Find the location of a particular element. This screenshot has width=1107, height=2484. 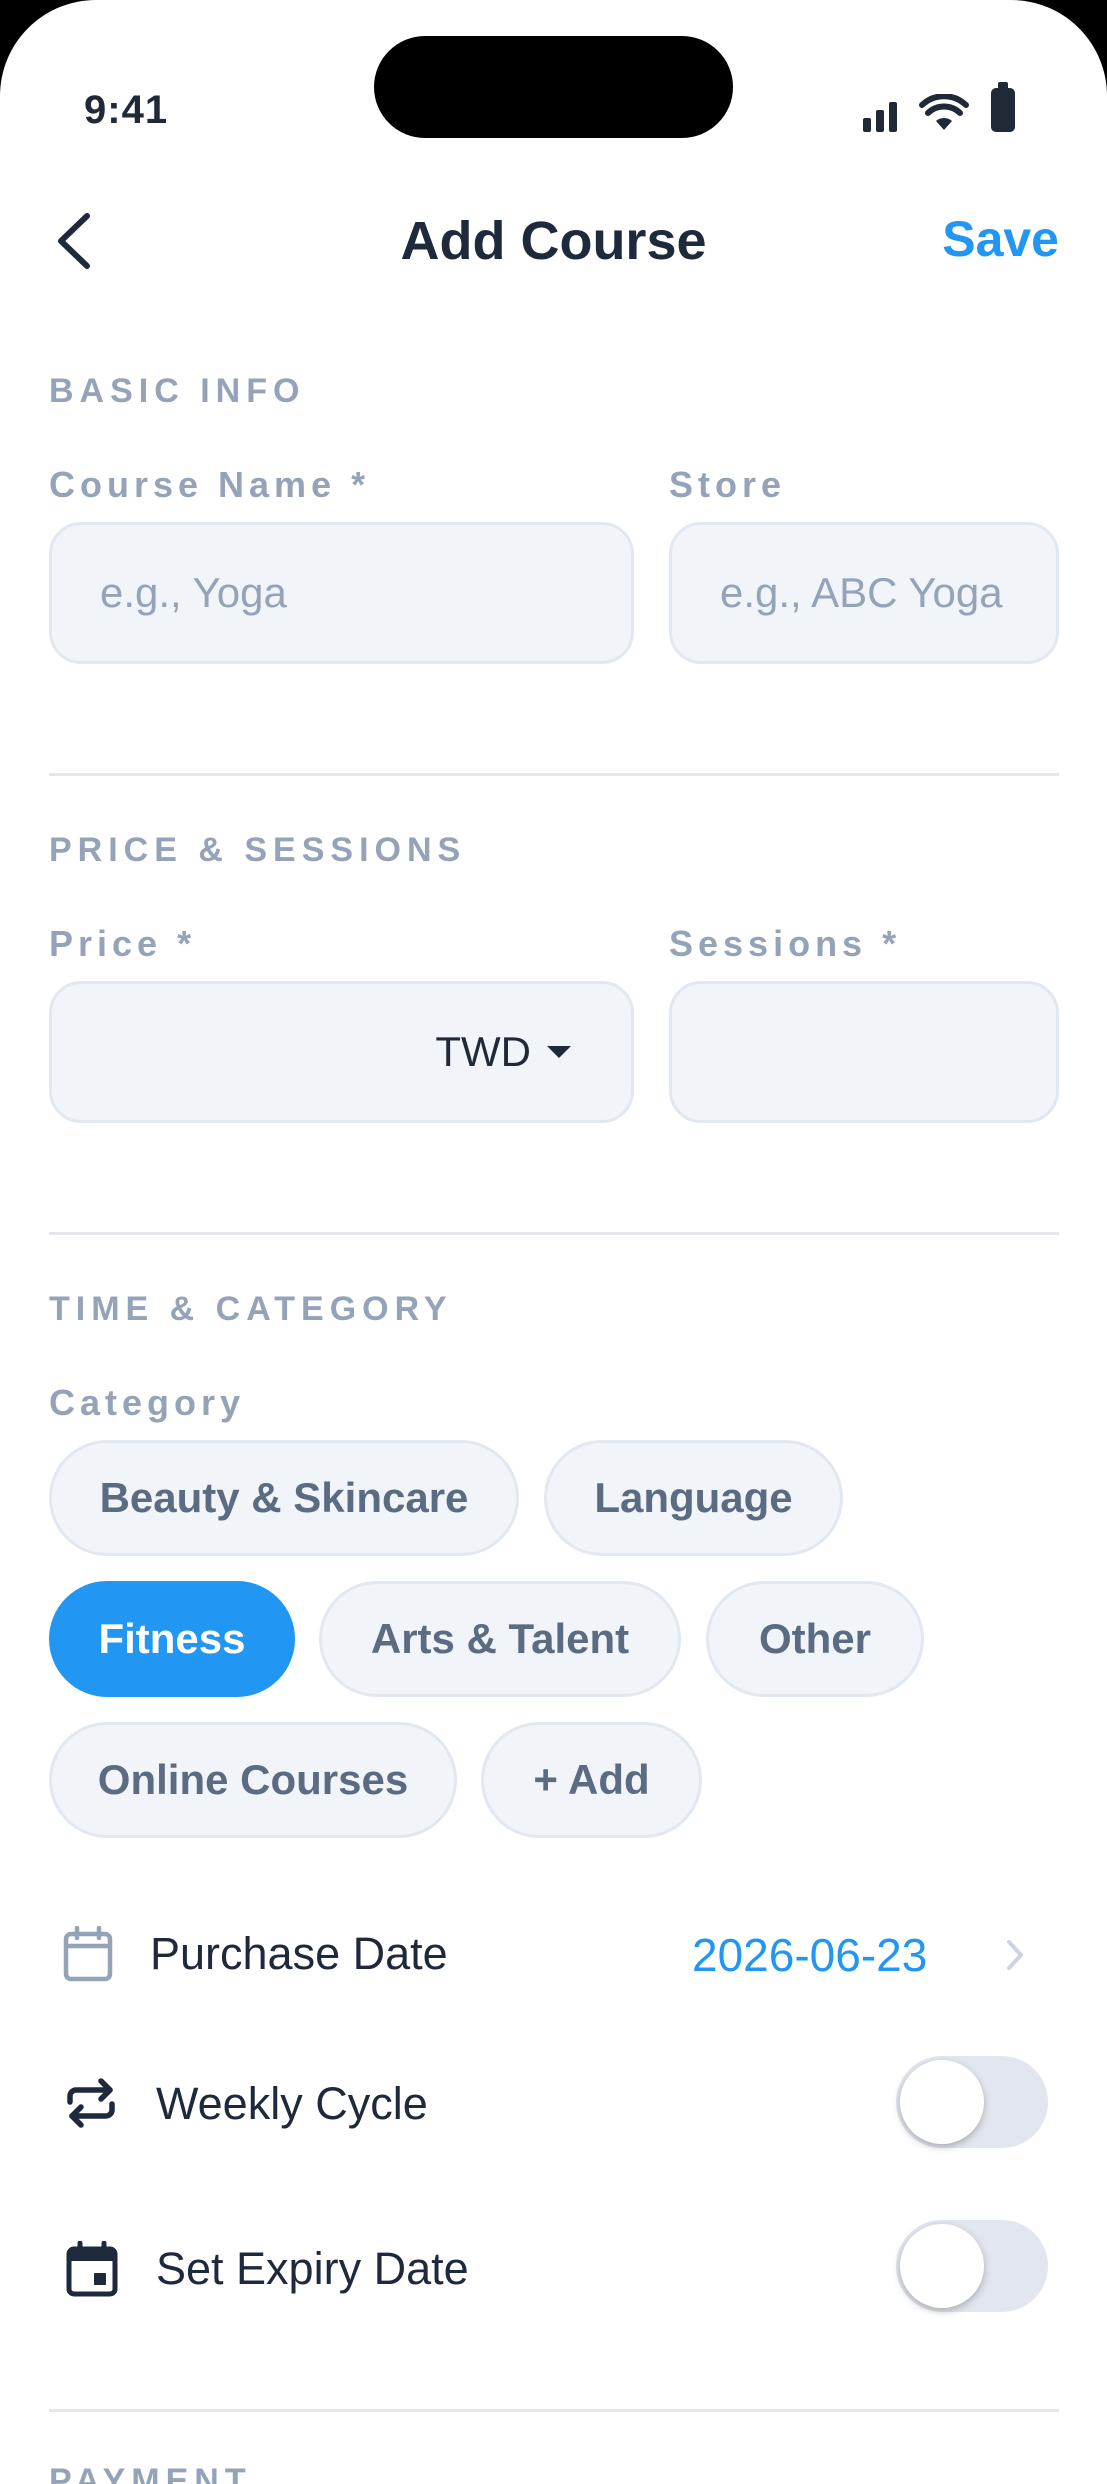

dynamic-island is located at coordinates (553, 87).